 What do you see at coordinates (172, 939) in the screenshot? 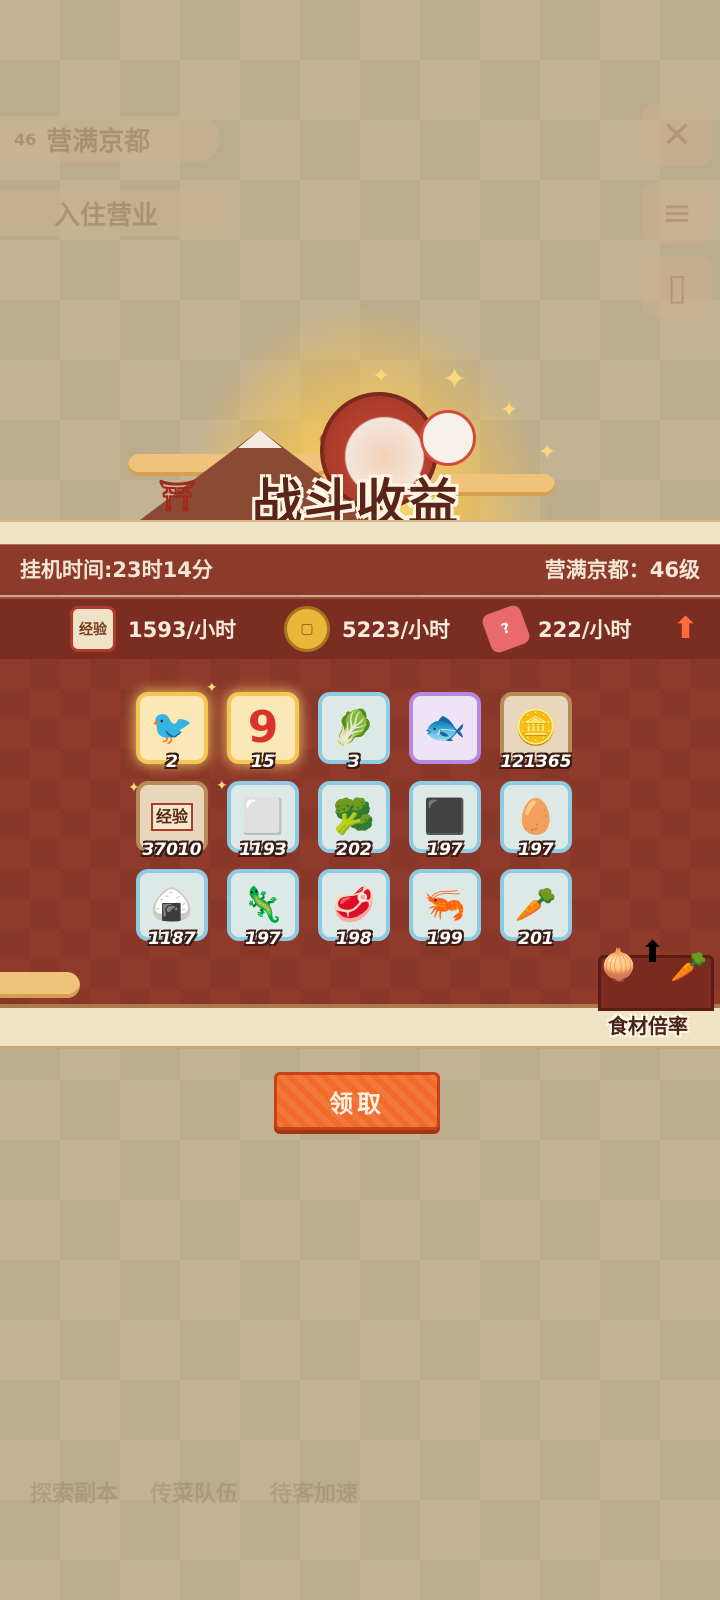
I see `reward-count: 1187` at bounding box center [172, 939].